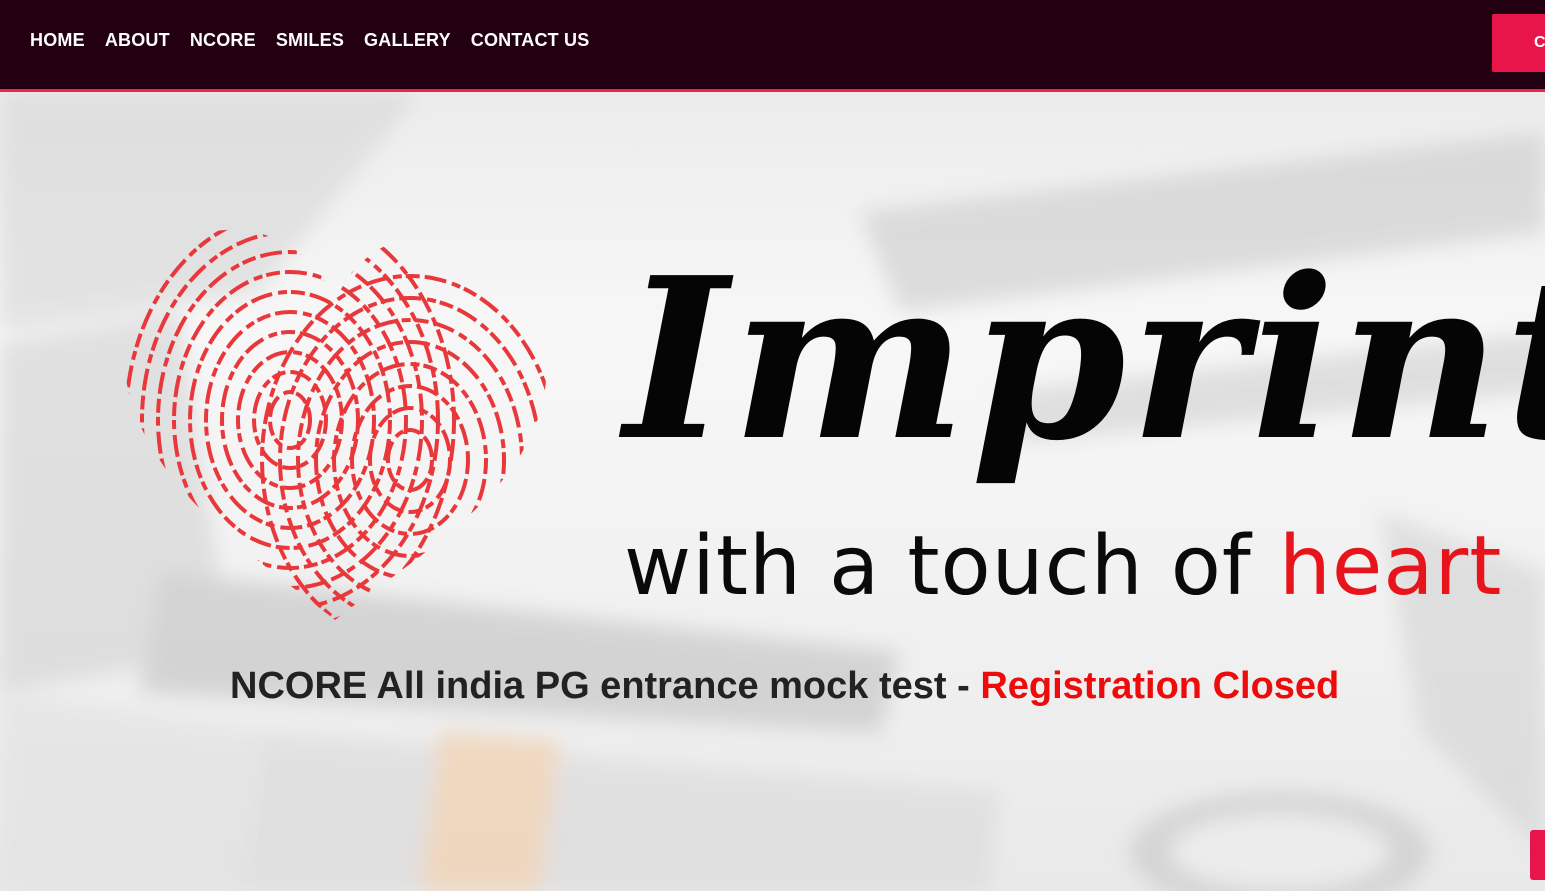 The width and height of the screenshot is (1545, 891). I want to click on nav-item-smiles: SMILES, so click(310, 40).